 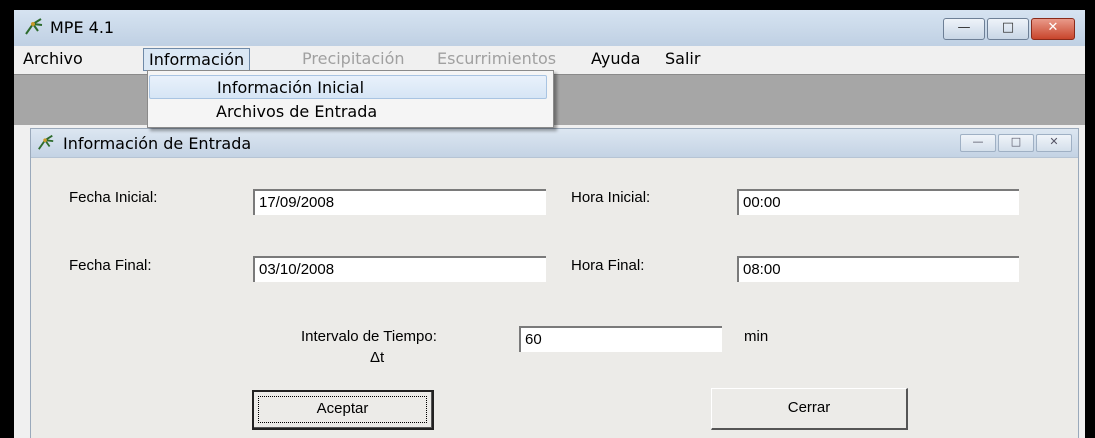 I want to click on cerrar-button: Cerrar, so click(x=809, y=409).